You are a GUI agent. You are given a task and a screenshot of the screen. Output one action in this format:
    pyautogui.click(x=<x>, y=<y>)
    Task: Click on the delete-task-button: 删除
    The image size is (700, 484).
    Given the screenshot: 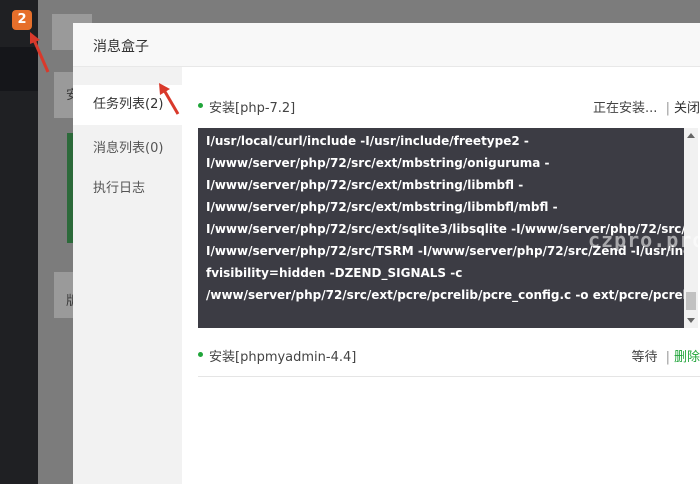 What is the action you would take?
    pyautogui.click(x=687, y=357)
    